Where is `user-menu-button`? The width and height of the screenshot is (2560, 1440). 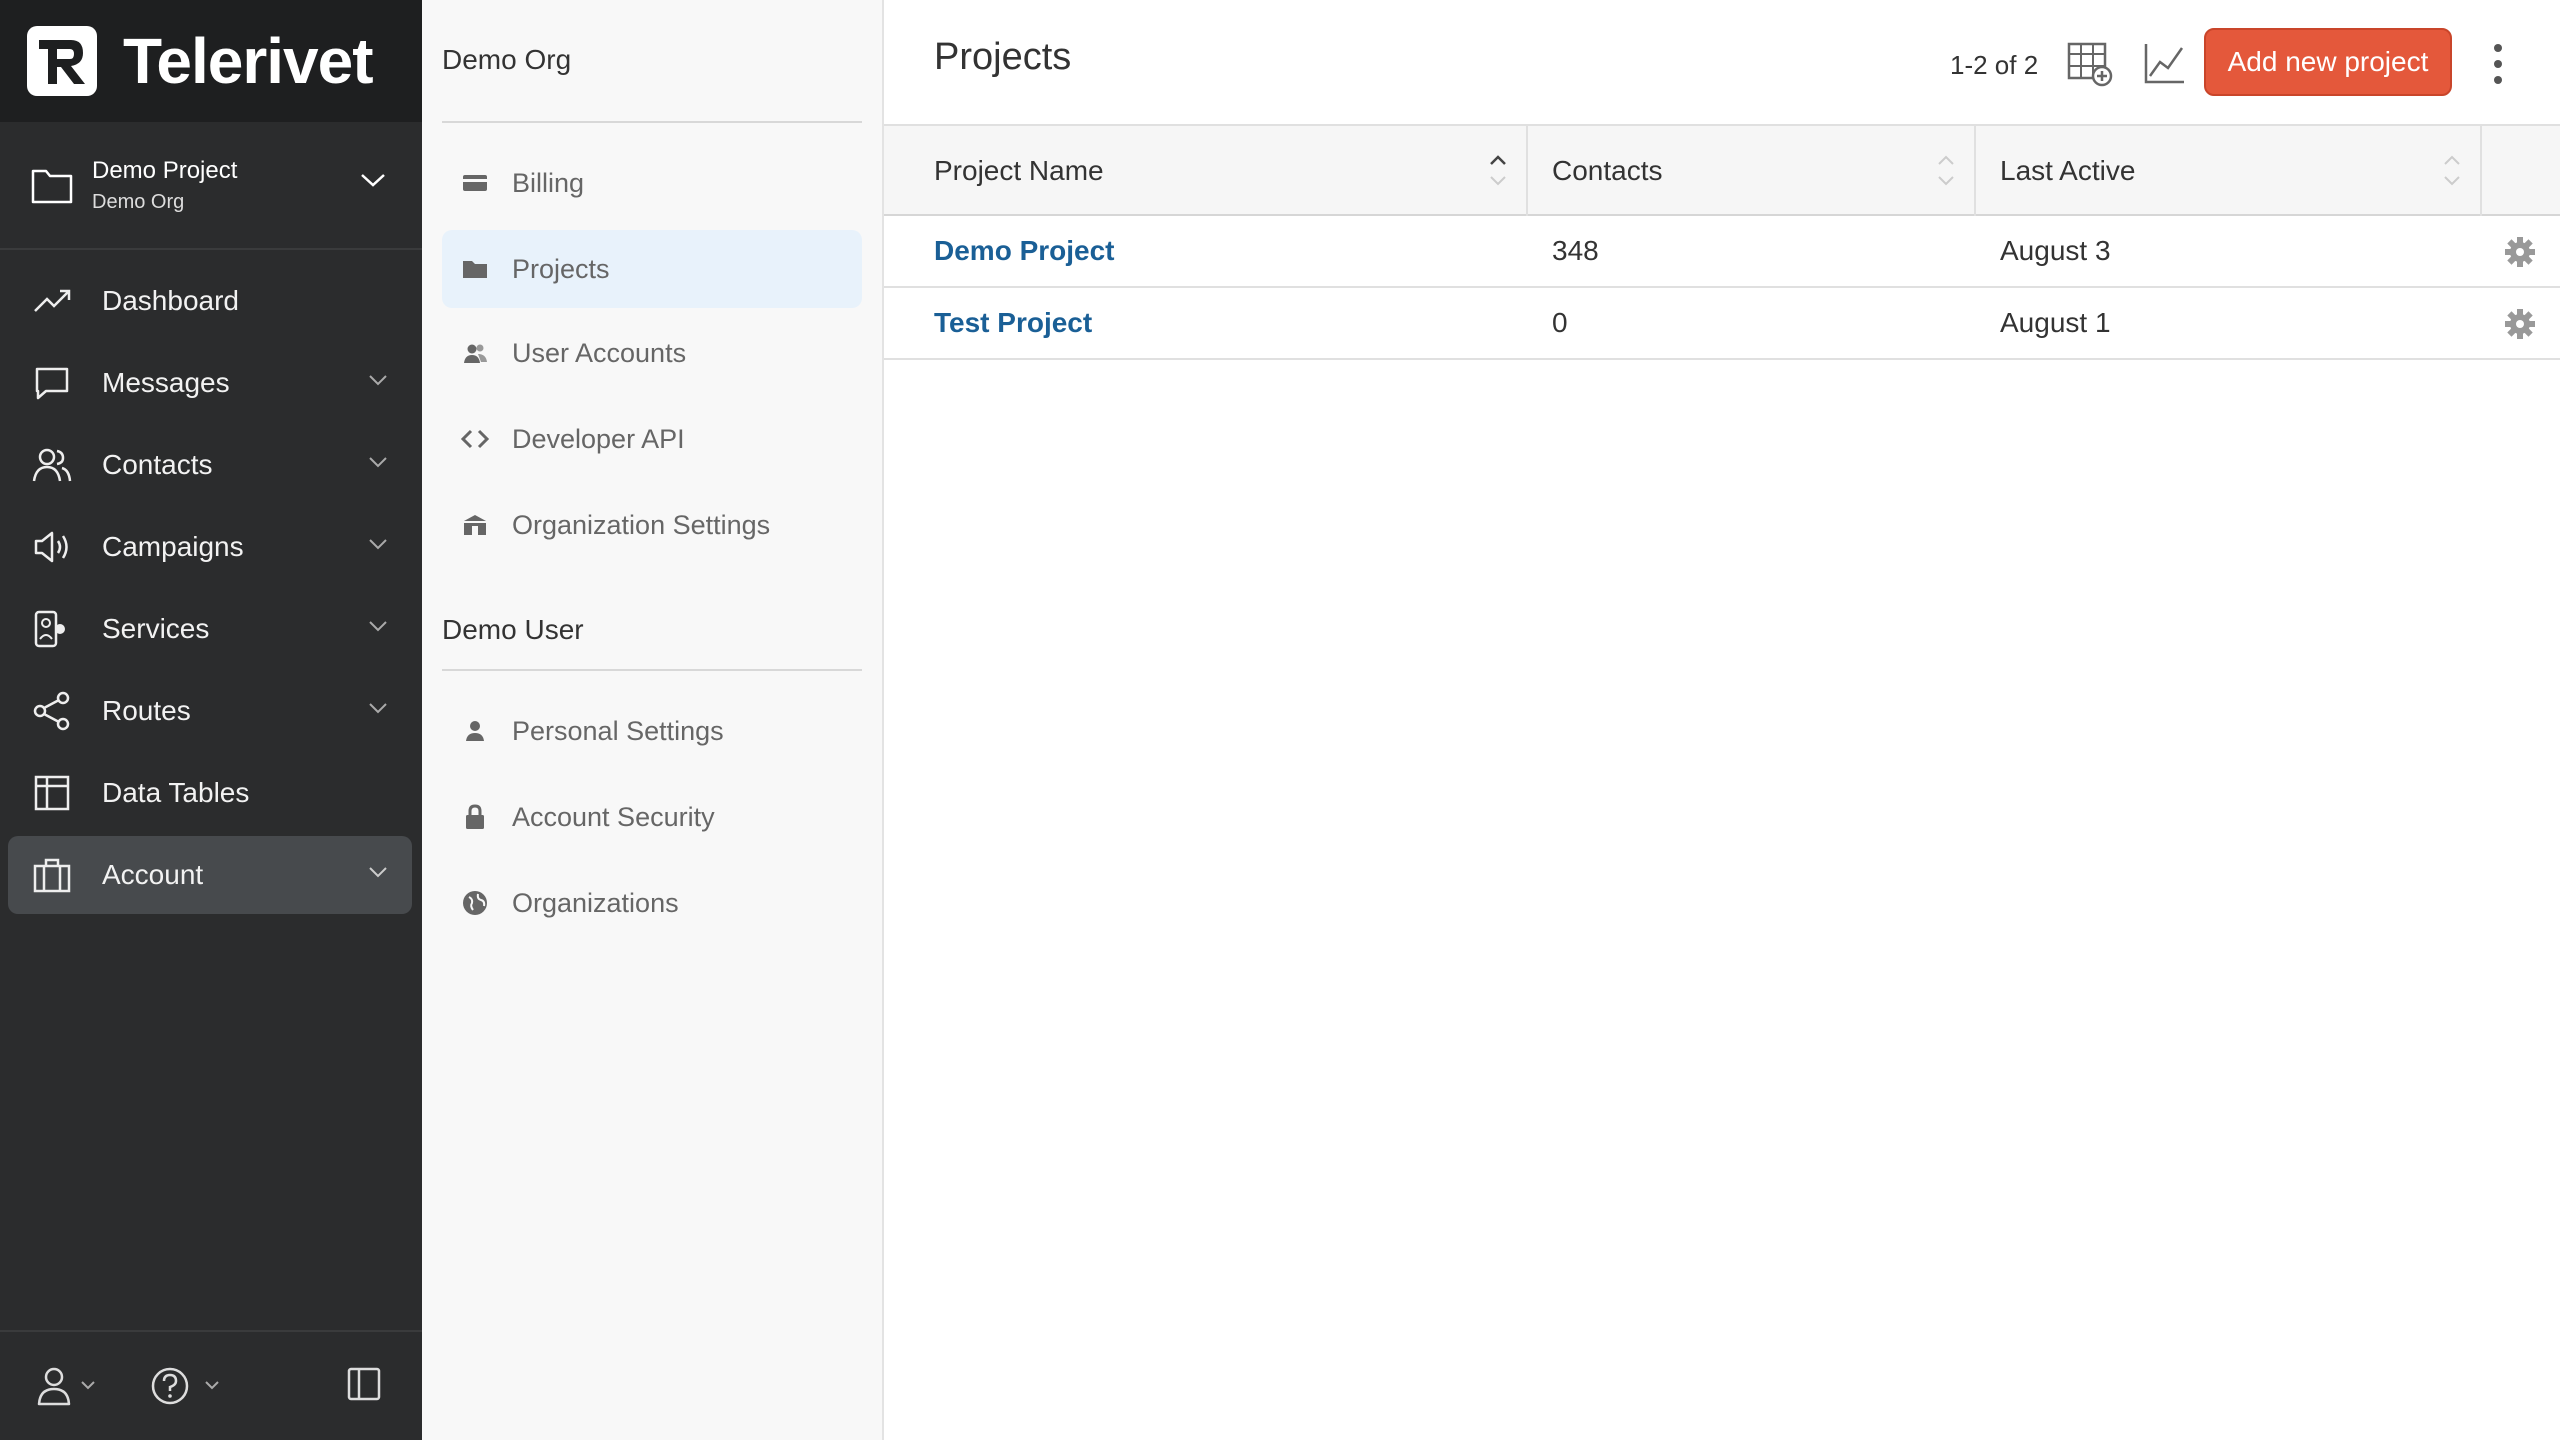 user-menu-button is located at coordinates (68, 1388).